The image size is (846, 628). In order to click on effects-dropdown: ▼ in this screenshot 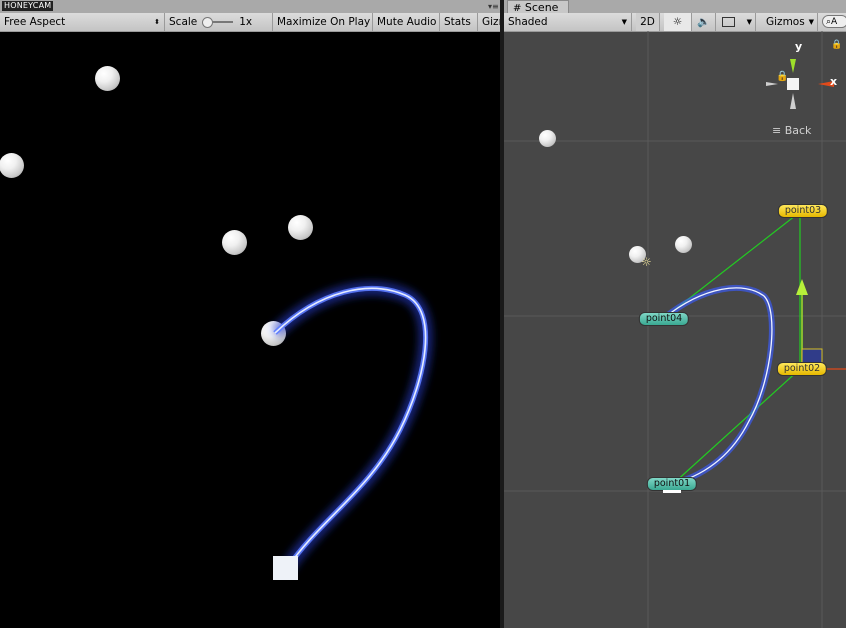, I will do `click(737, 22)`.